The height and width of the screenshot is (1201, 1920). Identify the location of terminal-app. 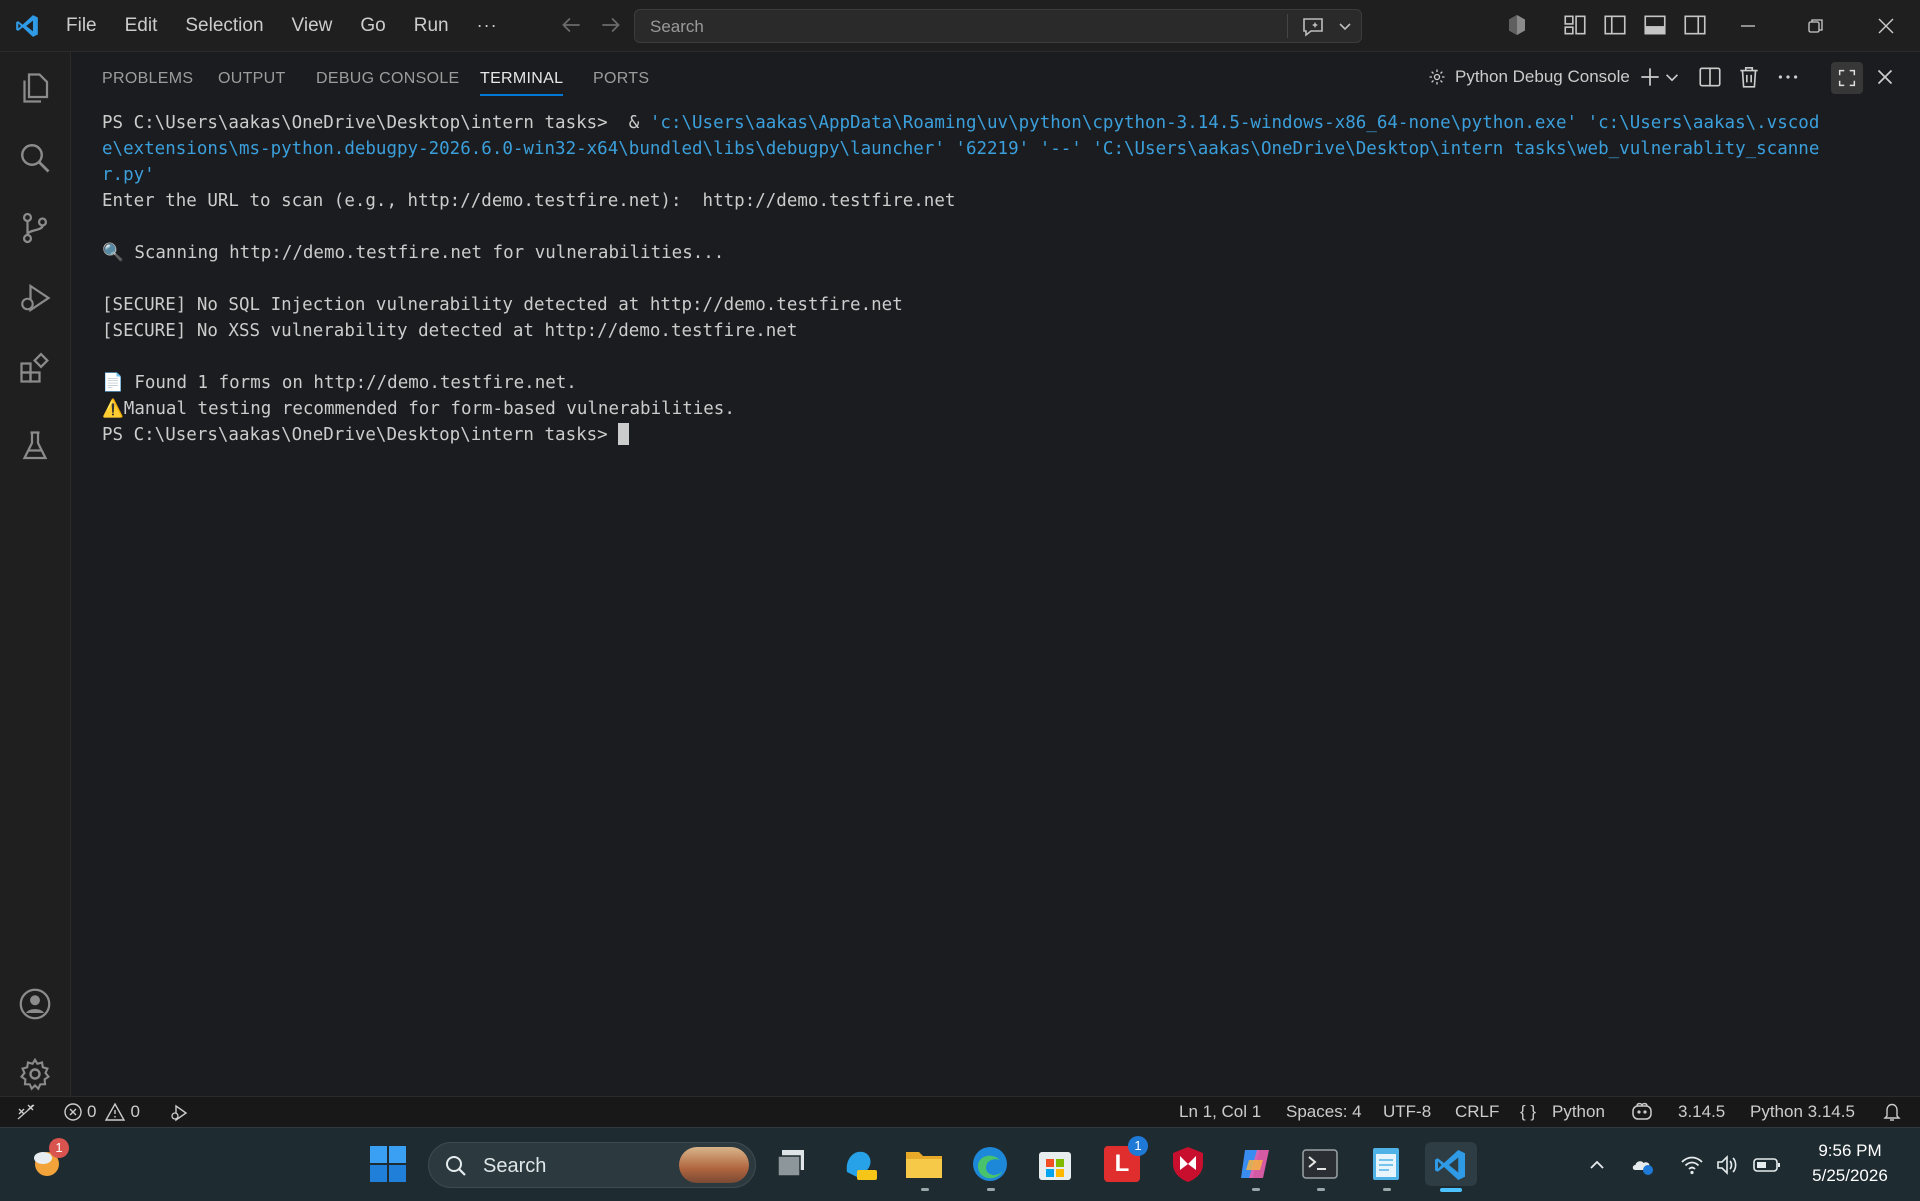
(1320, 1164).